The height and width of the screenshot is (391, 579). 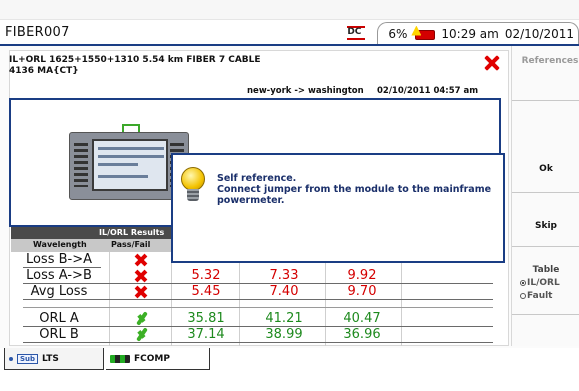 What do you see at coordinates (59, 291) in the screenshot?
I see `row-label: Avg Loss` at bounding box center [59, 291].